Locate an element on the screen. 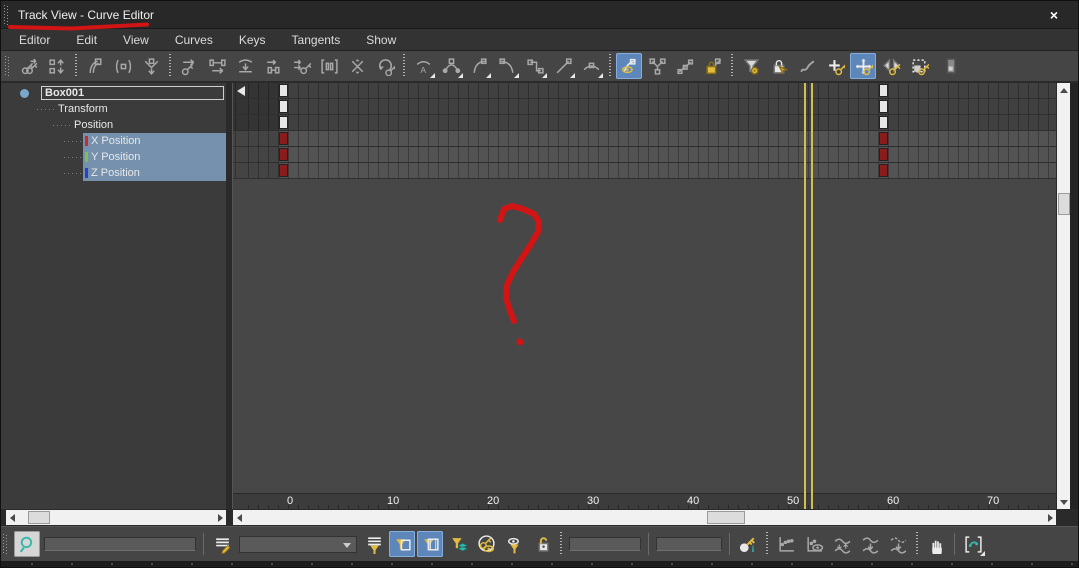 The height and width of the screenshot is (568, 1079). set-tangents-spline-button is located at coordinates (451, 66).